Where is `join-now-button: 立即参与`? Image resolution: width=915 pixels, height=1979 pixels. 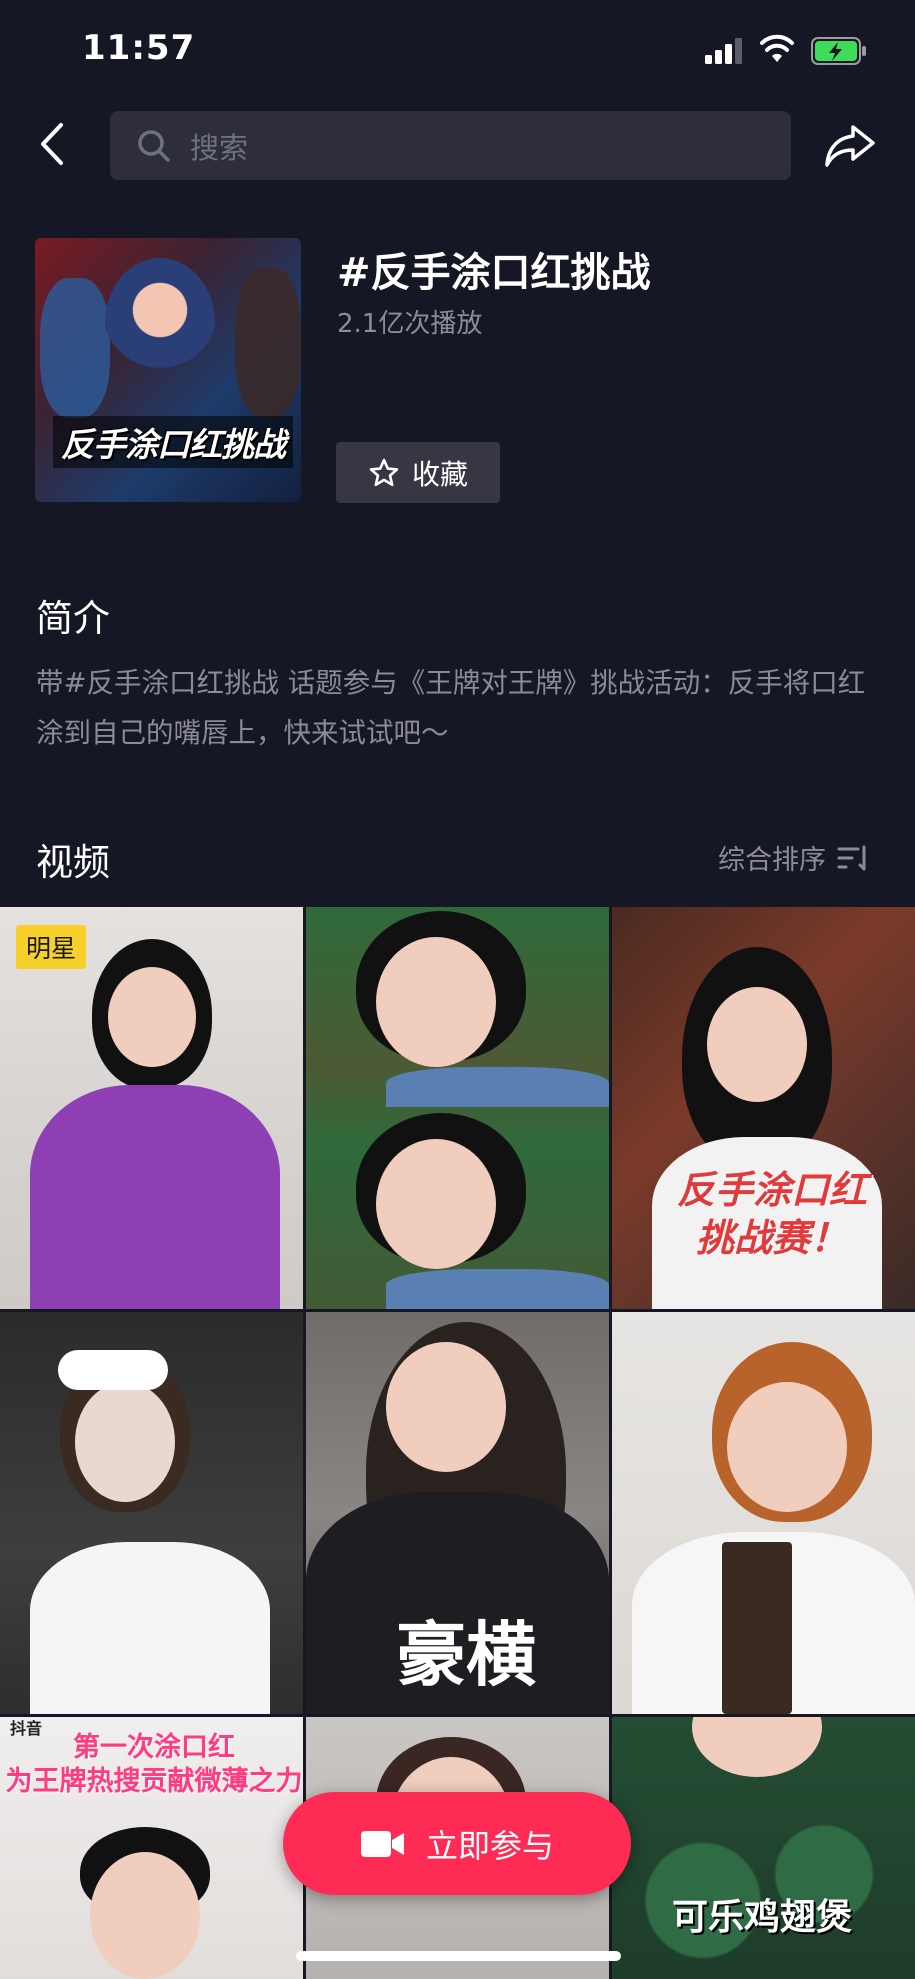 join-now-button: 立即参与 is located at coordinates (457, 1843).